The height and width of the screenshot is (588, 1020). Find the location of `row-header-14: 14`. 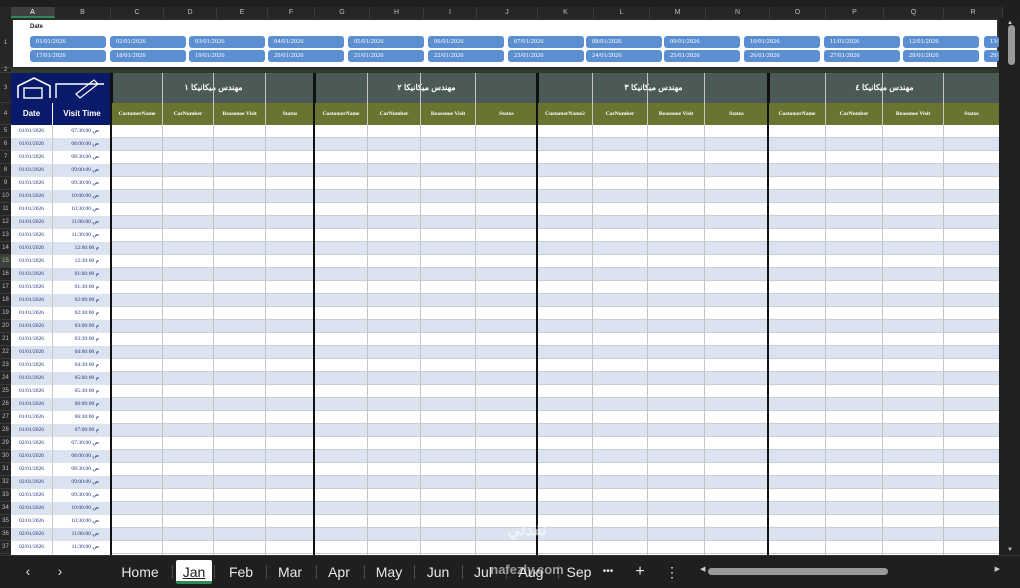

row-header-14: 14 is located at coordinates (5, 248).